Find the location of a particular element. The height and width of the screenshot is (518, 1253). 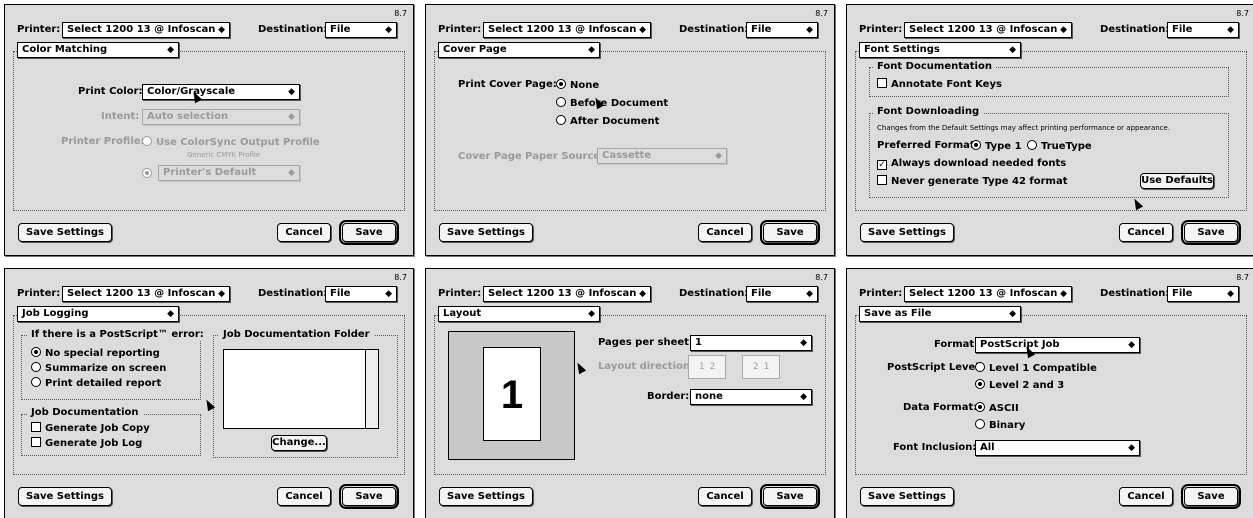

never-type42-checkbox: Never generate Type 42 format is located at coordinates (972, 181).